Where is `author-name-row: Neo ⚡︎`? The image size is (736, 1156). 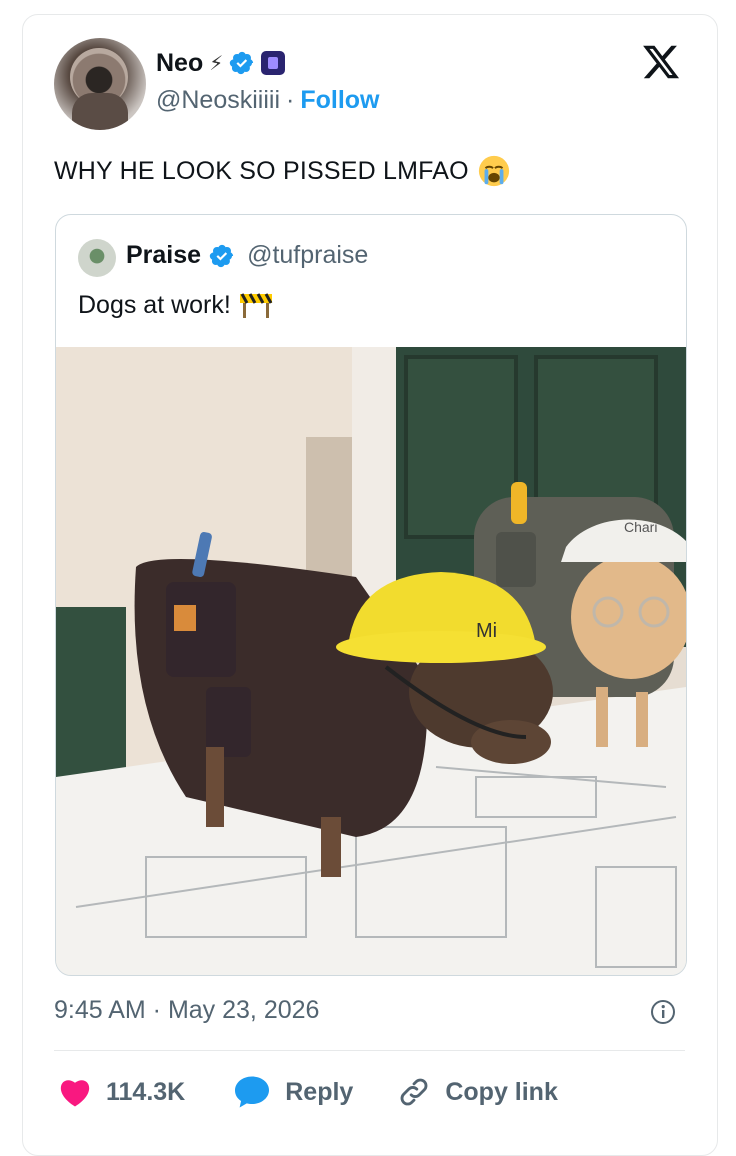 author-name-row: Neo ⚡︎ is located at coordinates (221, 63).